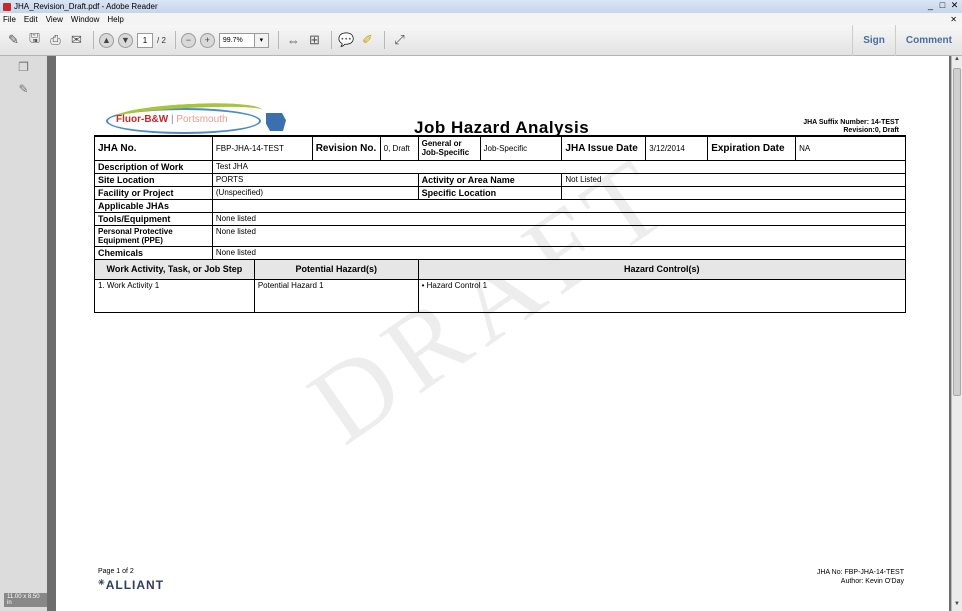 This screenshot has width=962, height=611. I want to click on zoom-input: 99.7%, so click(236, 40).